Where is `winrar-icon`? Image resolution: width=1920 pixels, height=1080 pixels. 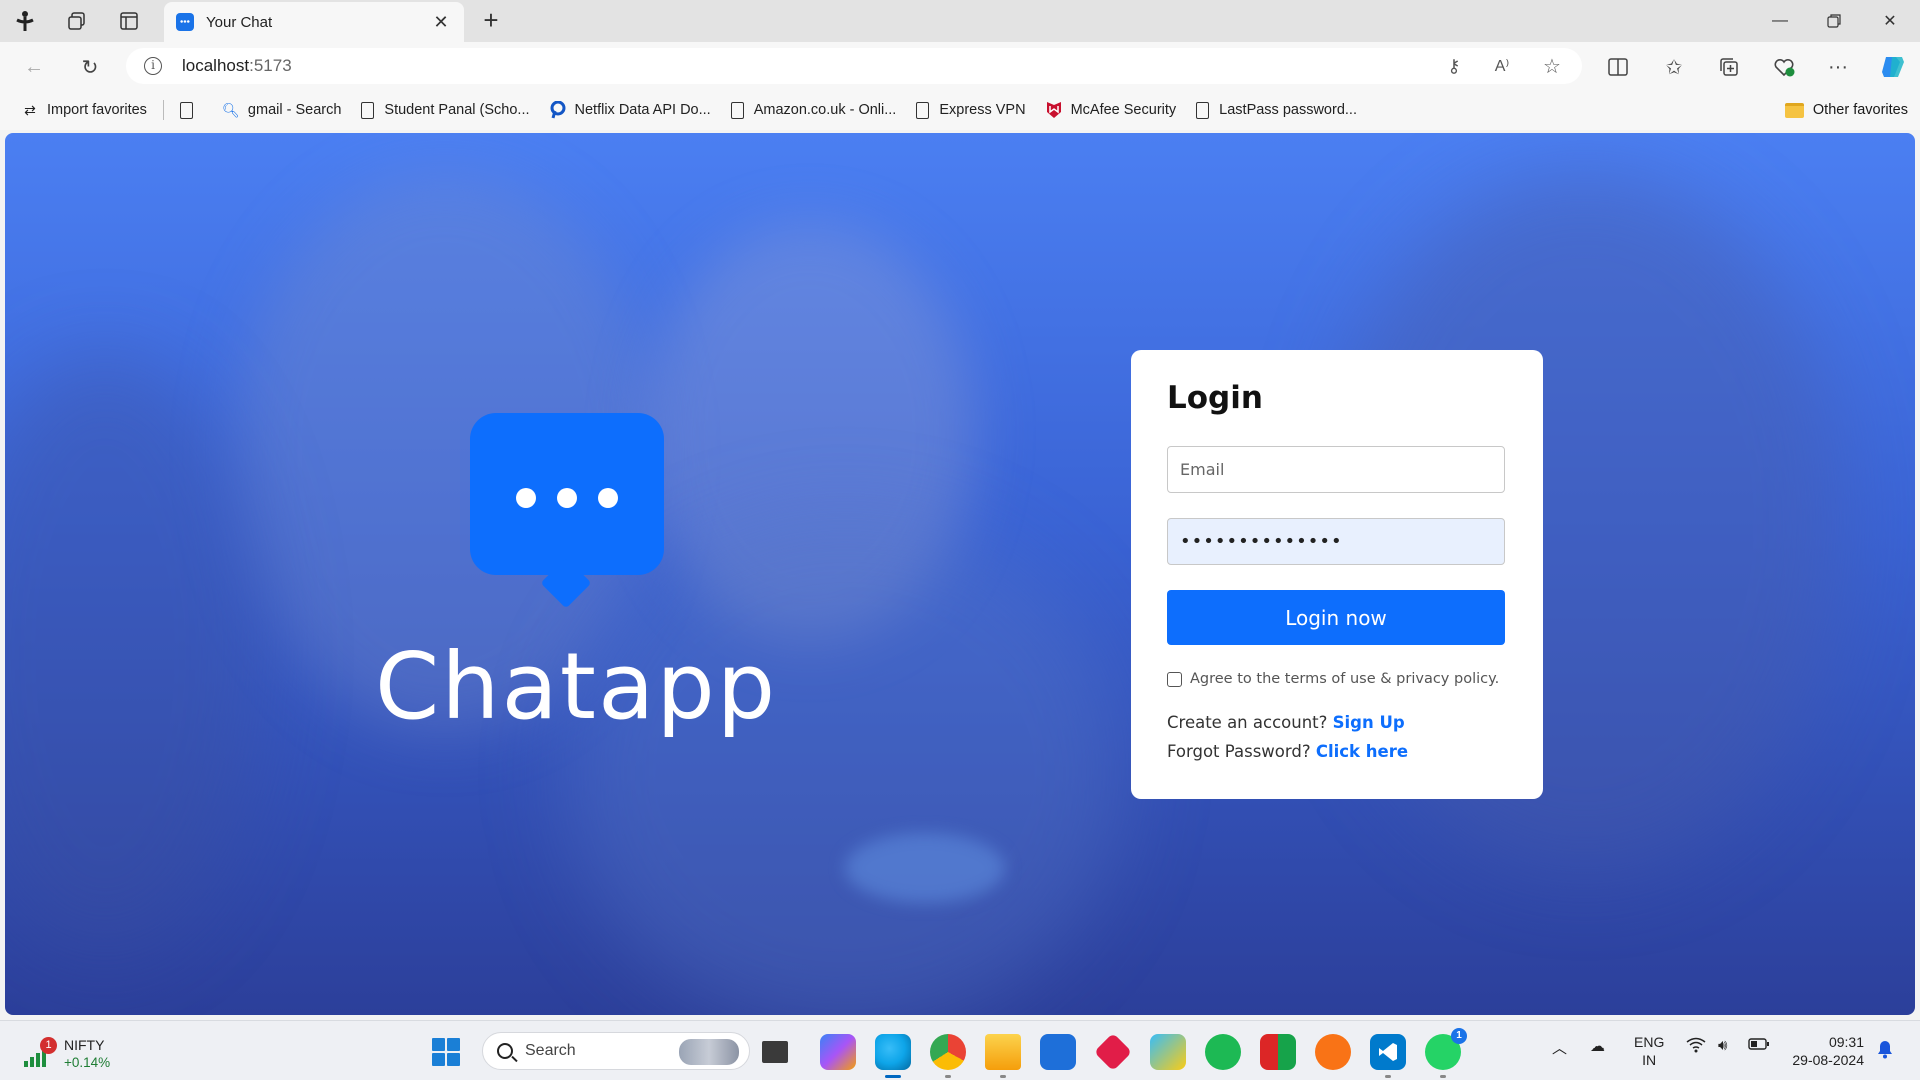
winrar-icon is located at coordinates (1278, 1052).